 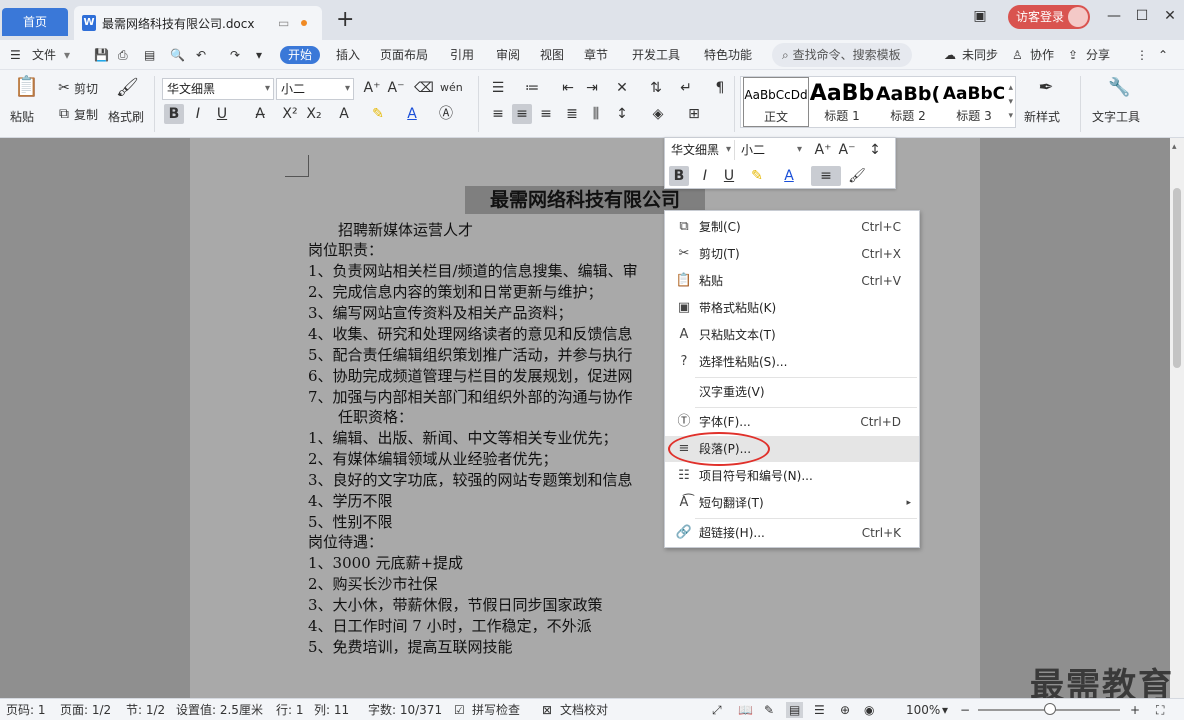 What do you see at coordinates (350, 522) in the screenshot?
I see `document-line: 5、性别不限` at bounding box center [350, 522].